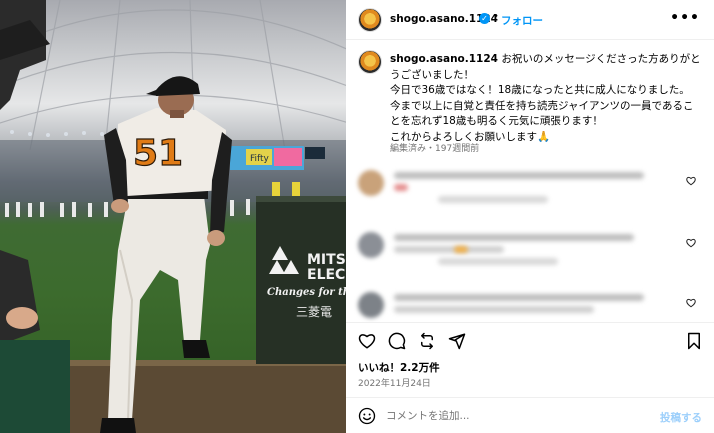  I want to click on post-header: shogo.asano.1124 ✓ • フォロー •••, so click(530, 20).